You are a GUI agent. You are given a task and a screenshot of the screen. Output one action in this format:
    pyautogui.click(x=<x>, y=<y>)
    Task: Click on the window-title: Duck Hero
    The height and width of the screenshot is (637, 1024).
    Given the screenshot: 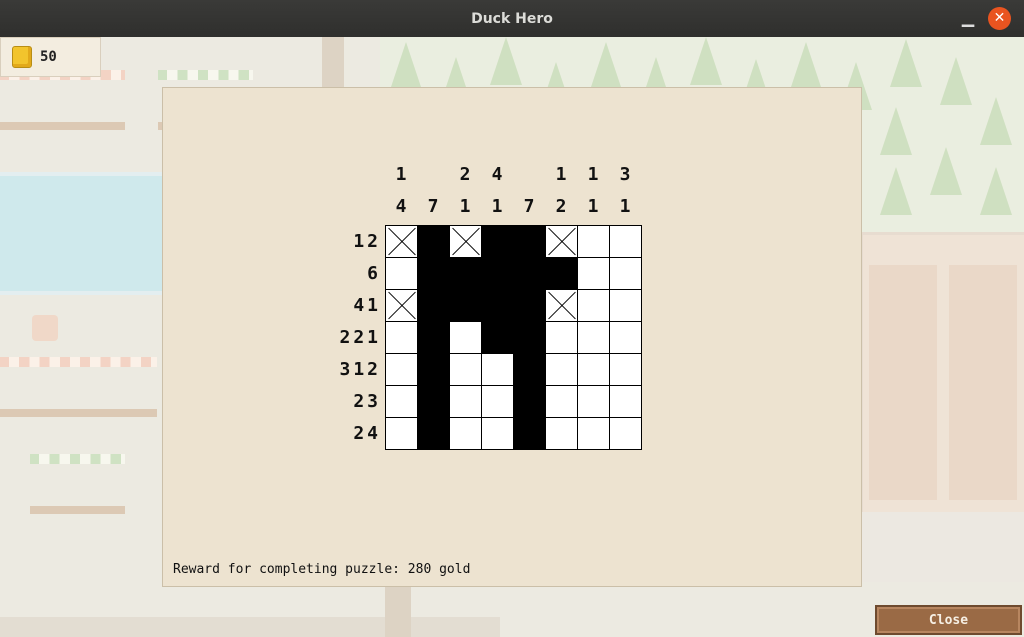 What is the action you would take?
    pyautogui.click(x=512, y=18)
    